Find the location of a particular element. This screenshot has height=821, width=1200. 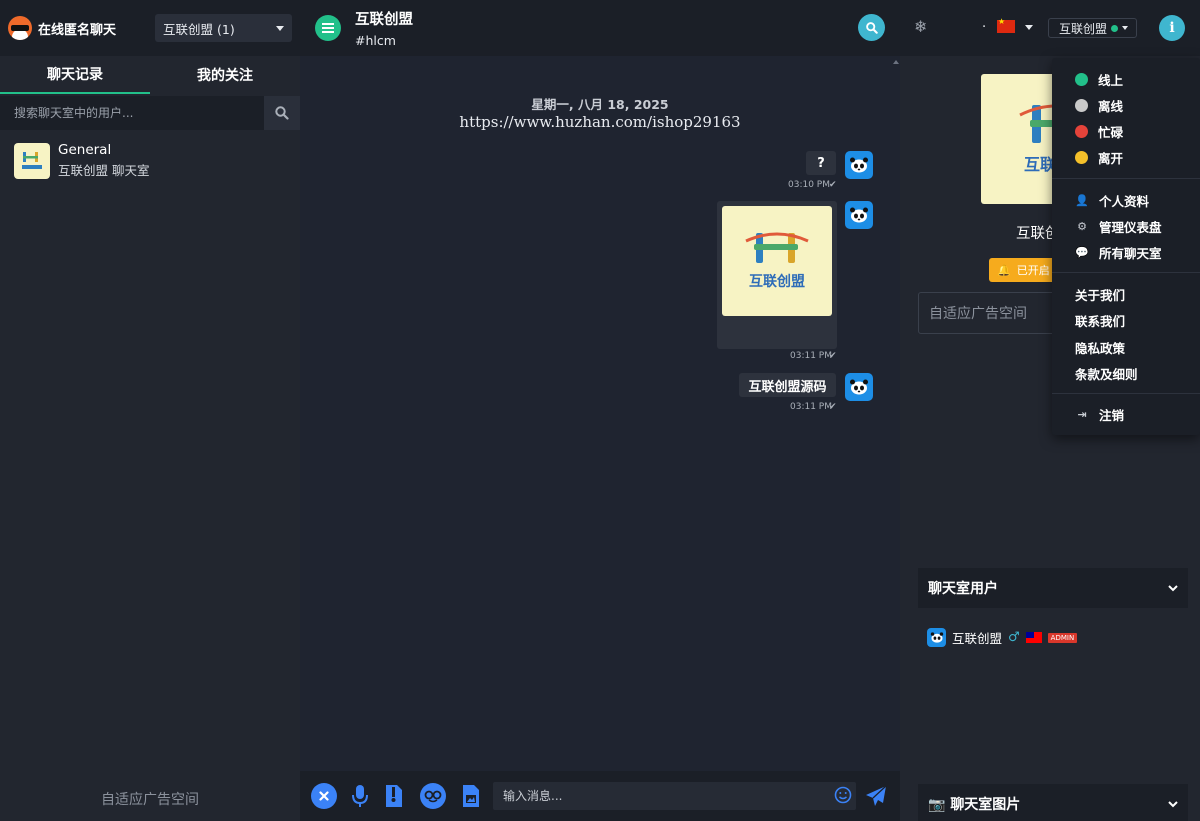

message-input is located at coordinates (674, 796).